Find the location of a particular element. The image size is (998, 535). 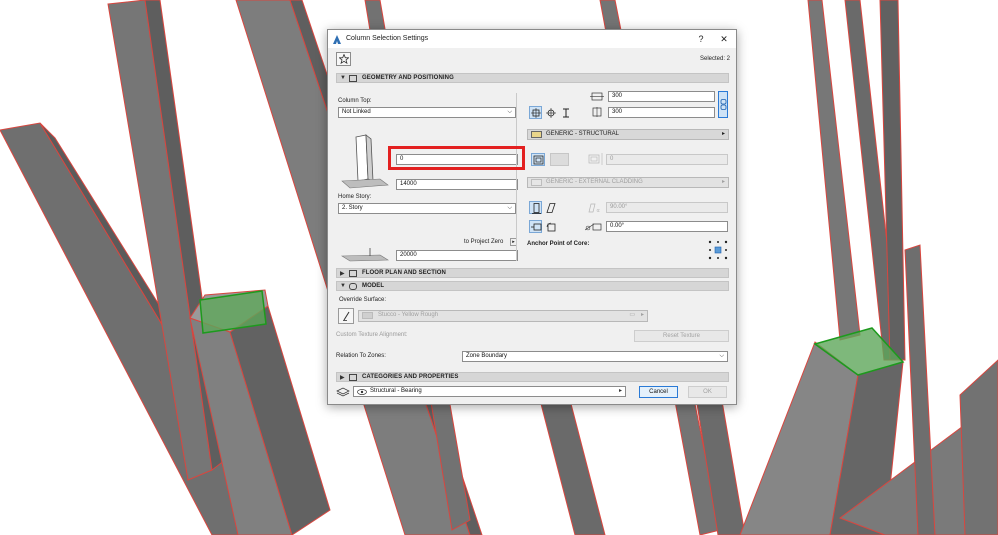

section-categories: ▶ CATEGORIES AND PROPERTIES is located at coordinates (532, 377).